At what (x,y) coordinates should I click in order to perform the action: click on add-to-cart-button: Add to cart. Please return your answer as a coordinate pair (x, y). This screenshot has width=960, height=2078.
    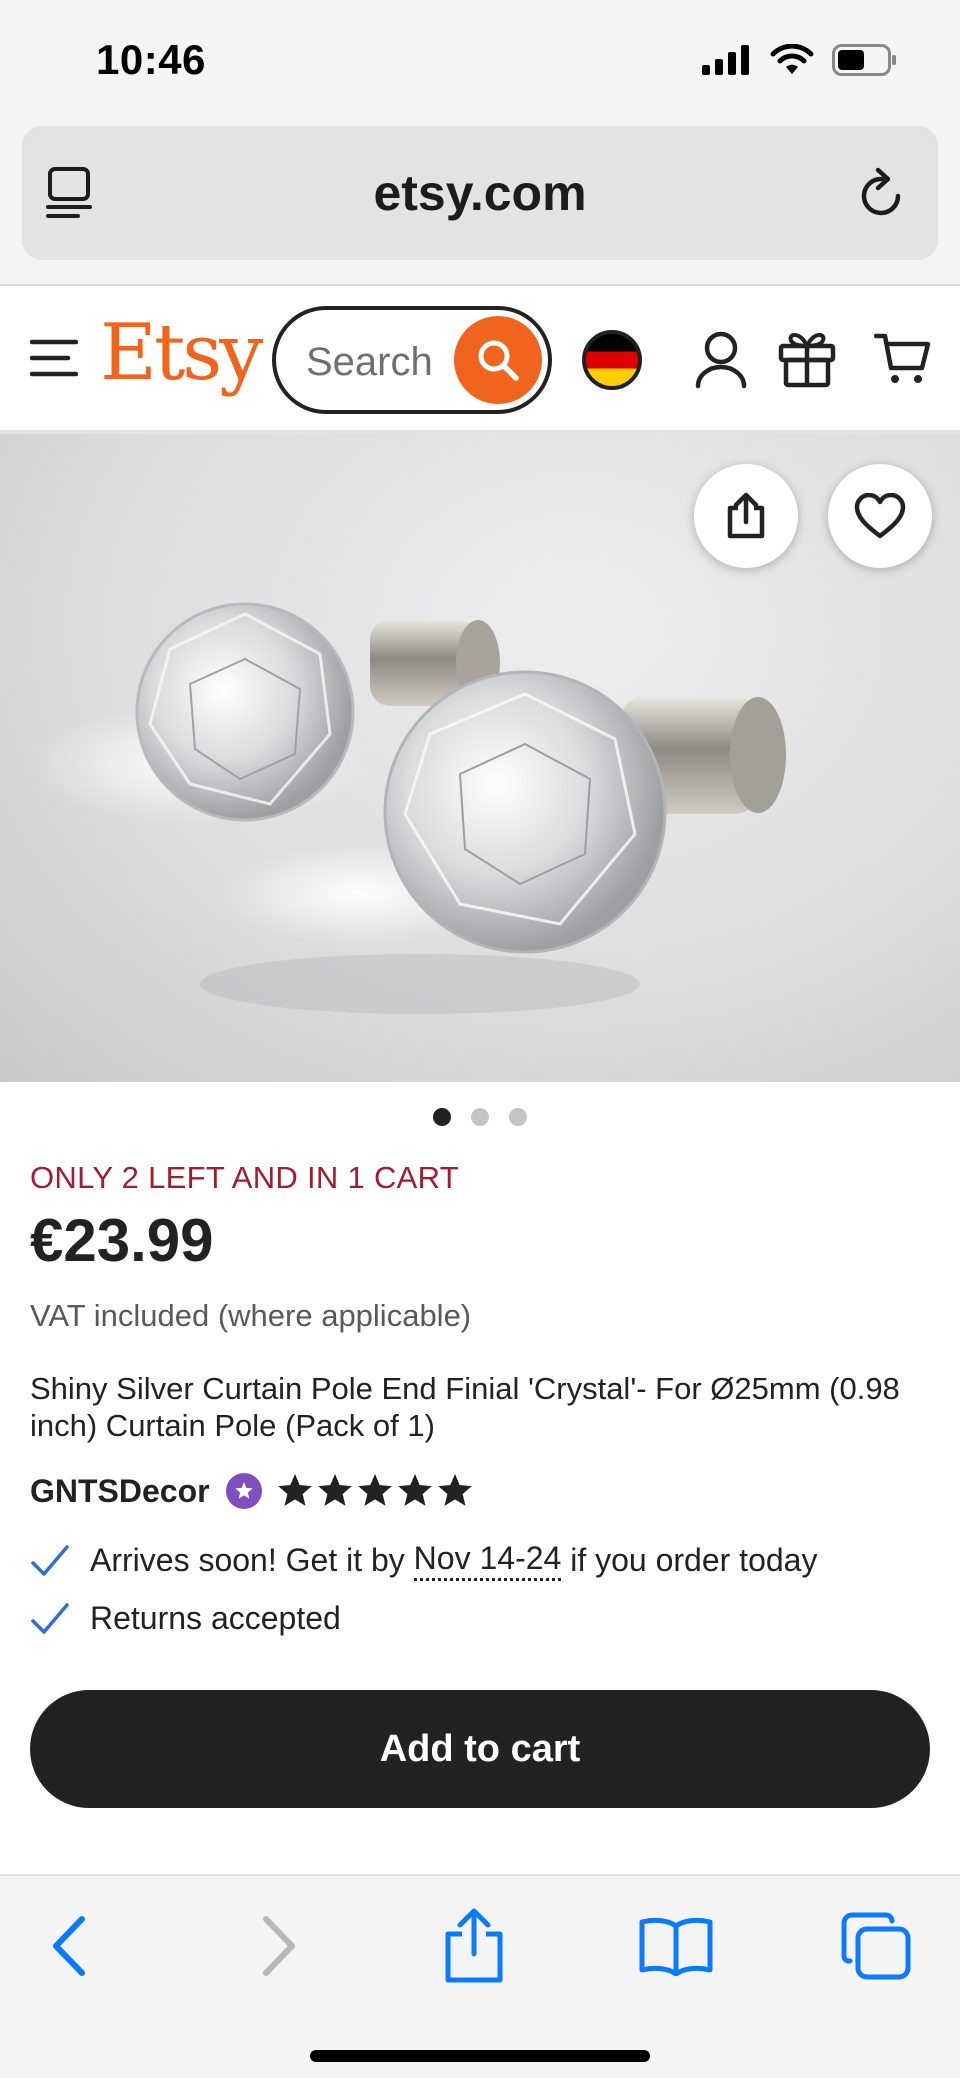
    Looking at the image, I should click on (480, 1749).